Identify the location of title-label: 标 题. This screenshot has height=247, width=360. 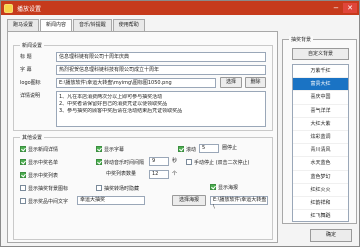
(26, 57).